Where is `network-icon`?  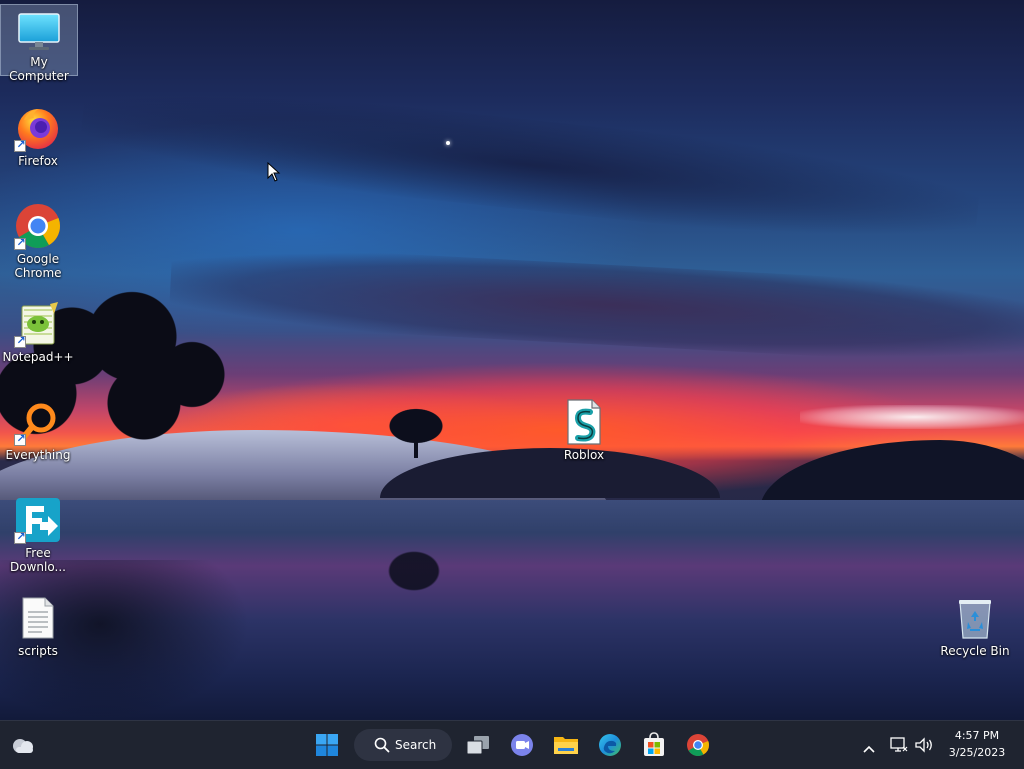
network-icon is located at coordinates (899, 747).